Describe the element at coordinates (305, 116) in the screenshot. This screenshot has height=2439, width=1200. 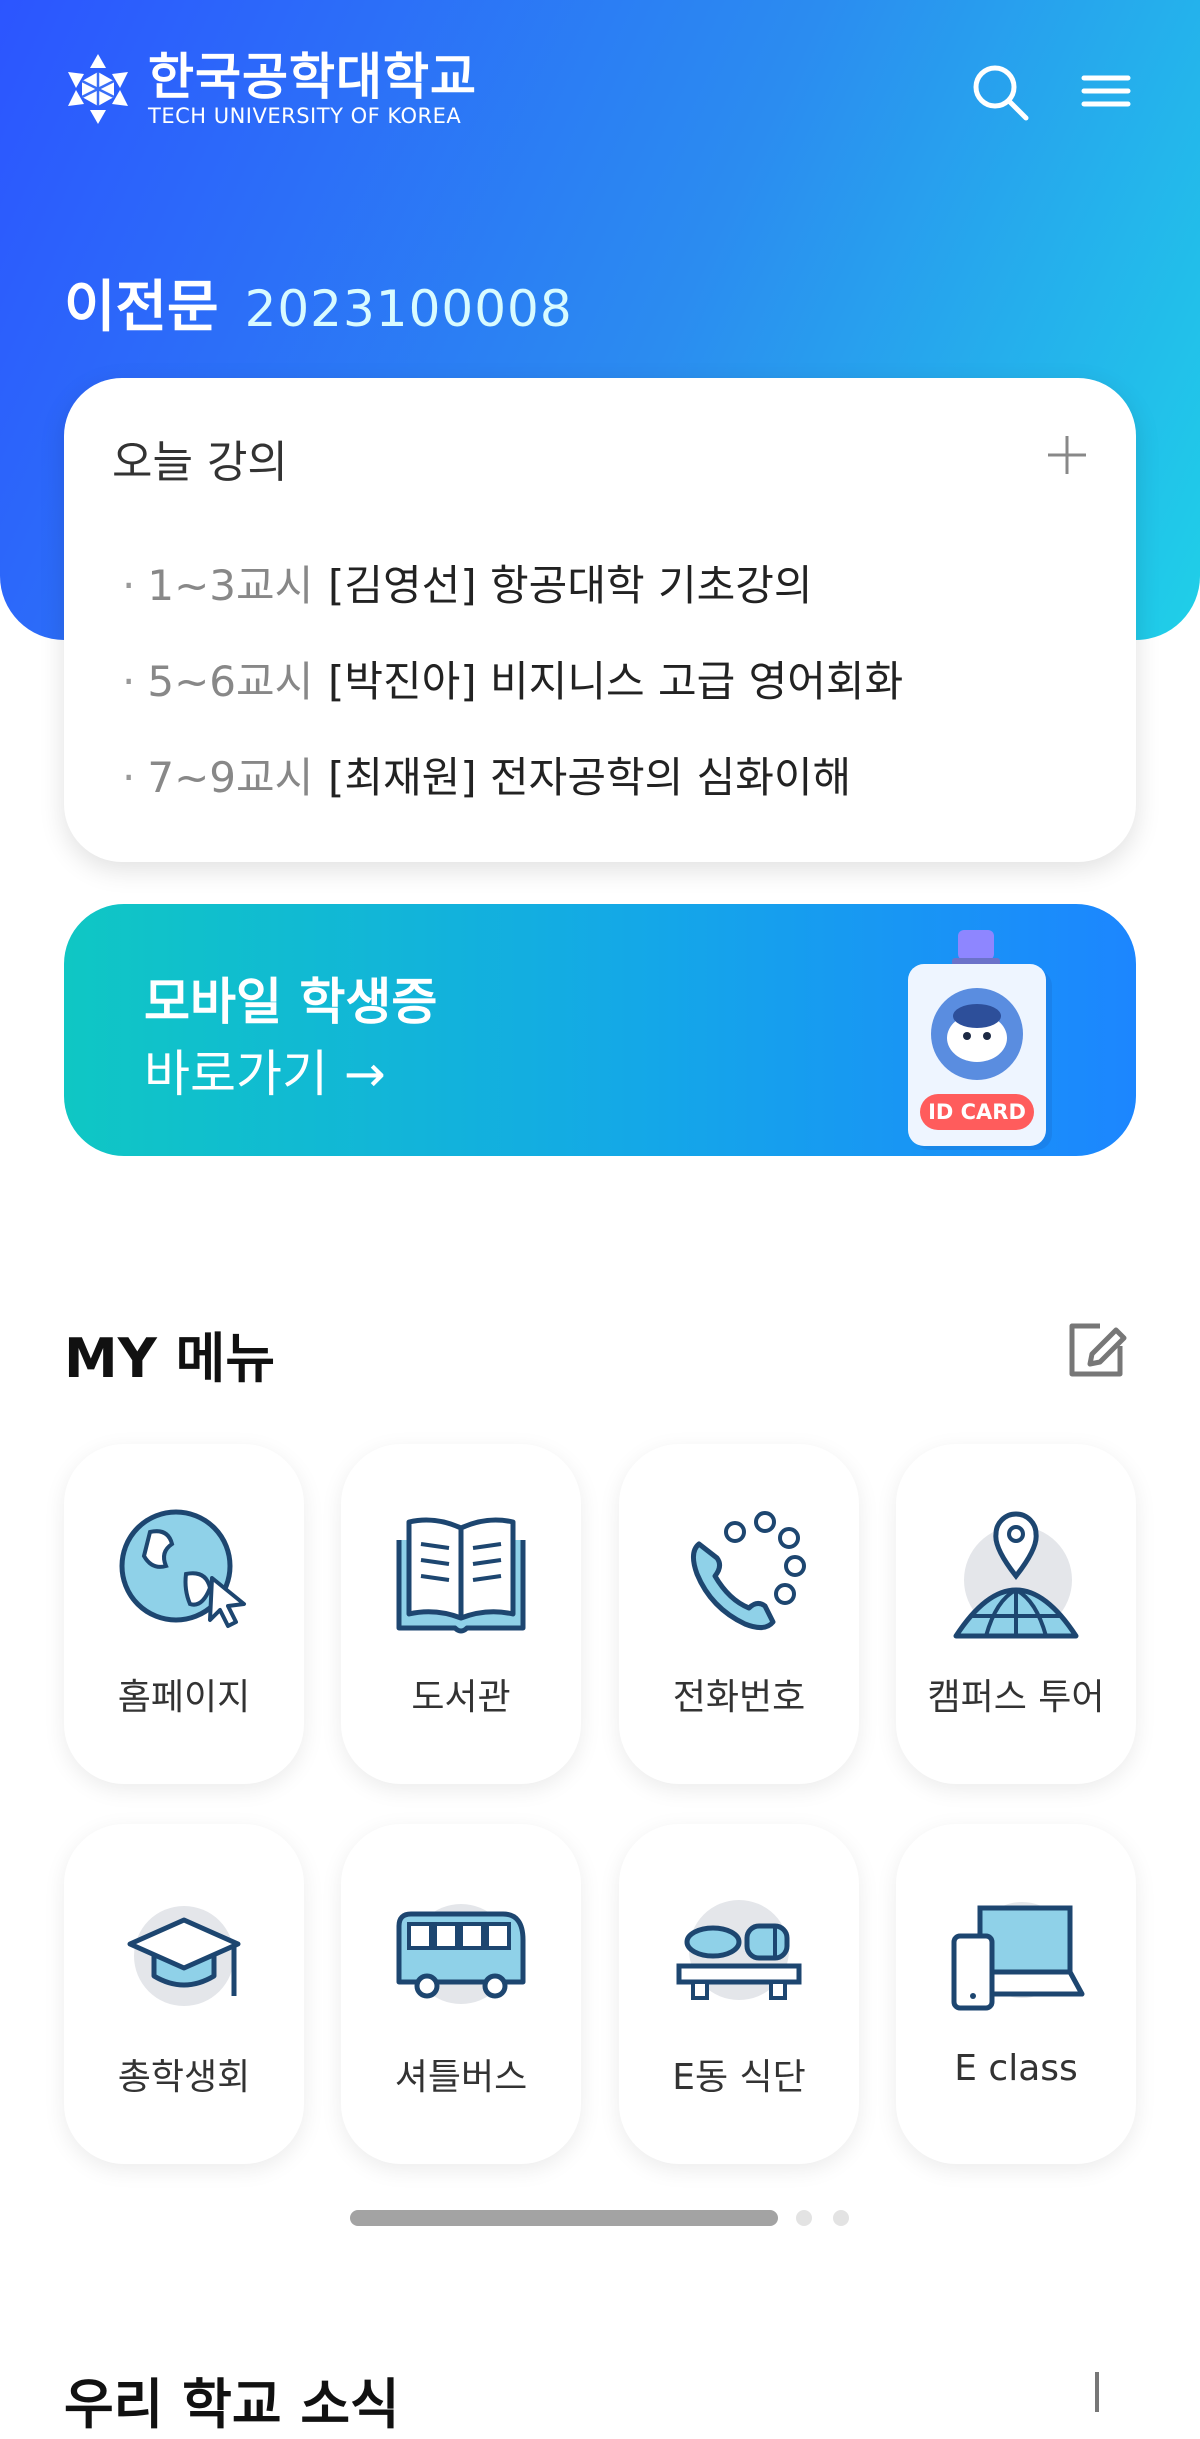
I see `logo-english-text: TECH UNIVERSITY OF KOREA` at that location.